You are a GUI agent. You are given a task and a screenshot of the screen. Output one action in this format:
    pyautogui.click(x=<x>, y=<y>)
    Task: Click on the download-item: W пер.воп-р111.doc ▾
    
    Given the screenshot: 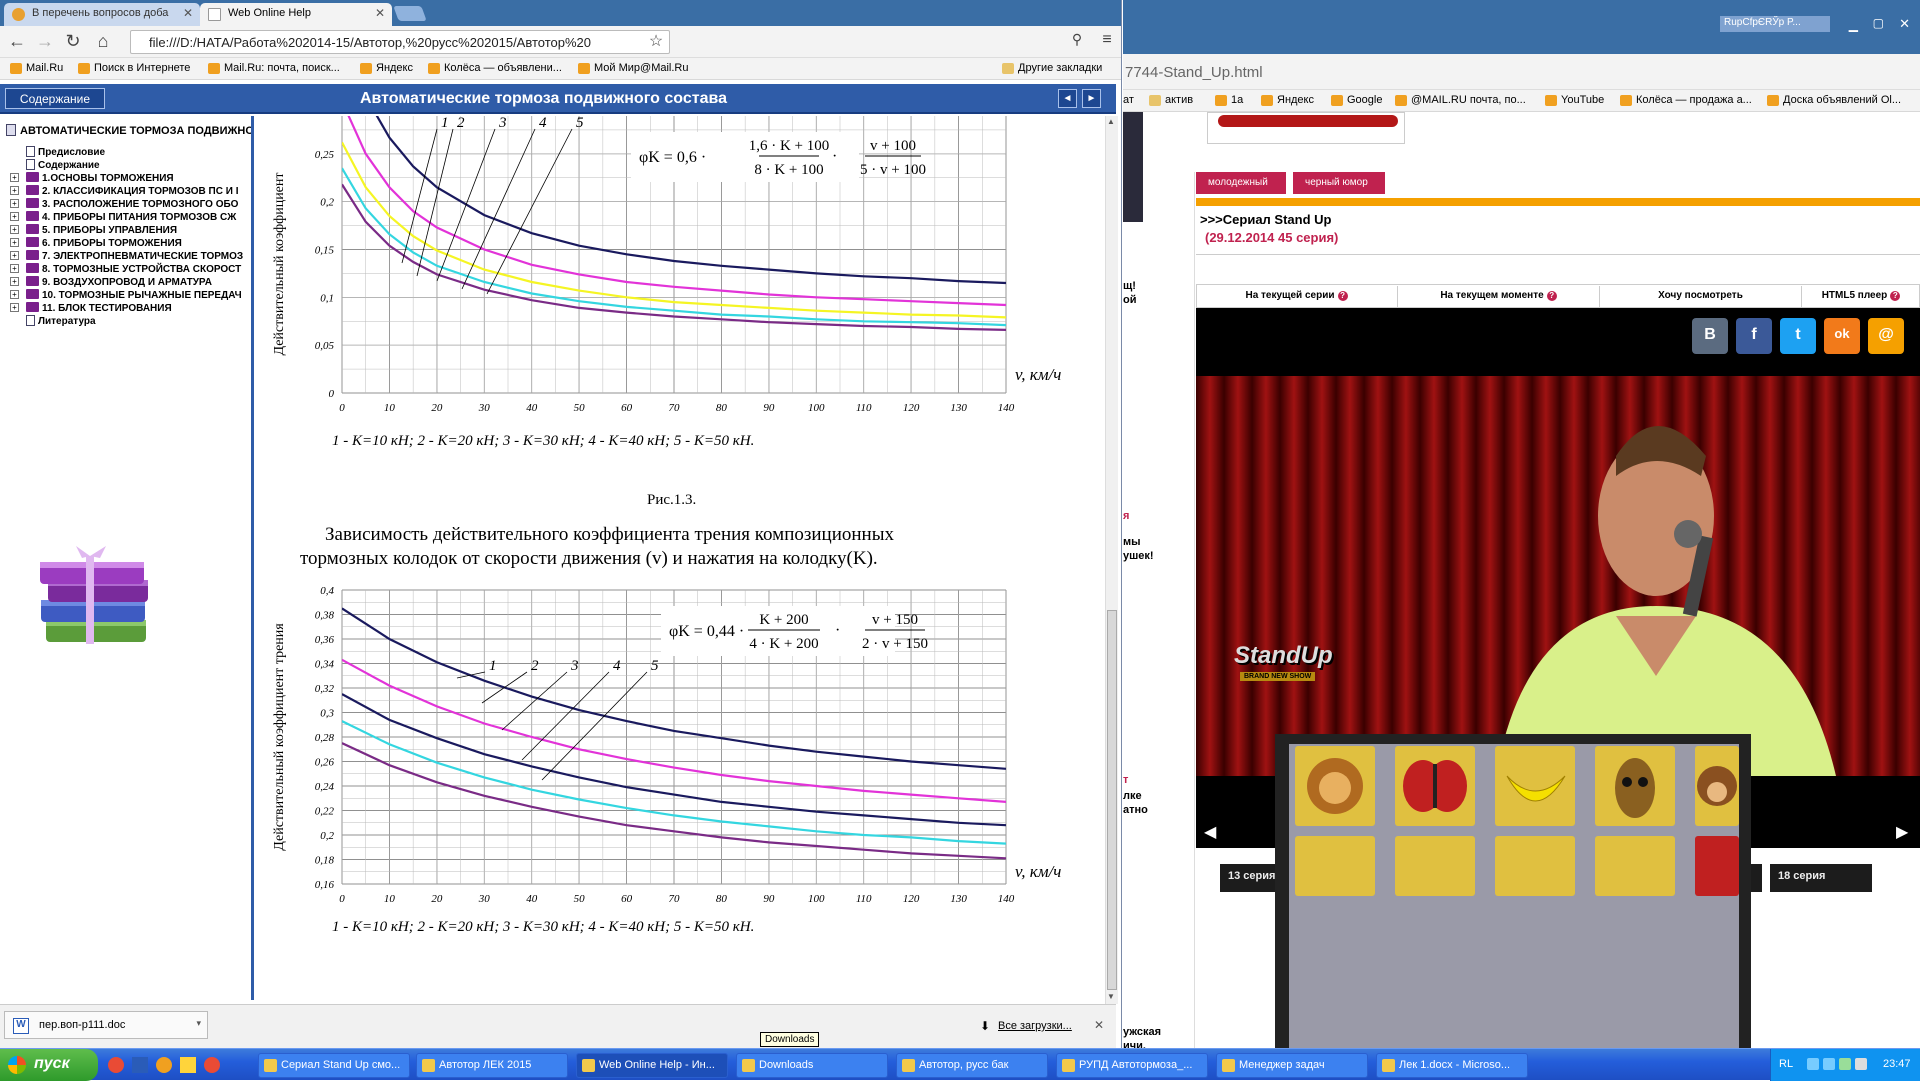 What is the action you would take?
    pyautogui.click(x=106, y=1025)
    